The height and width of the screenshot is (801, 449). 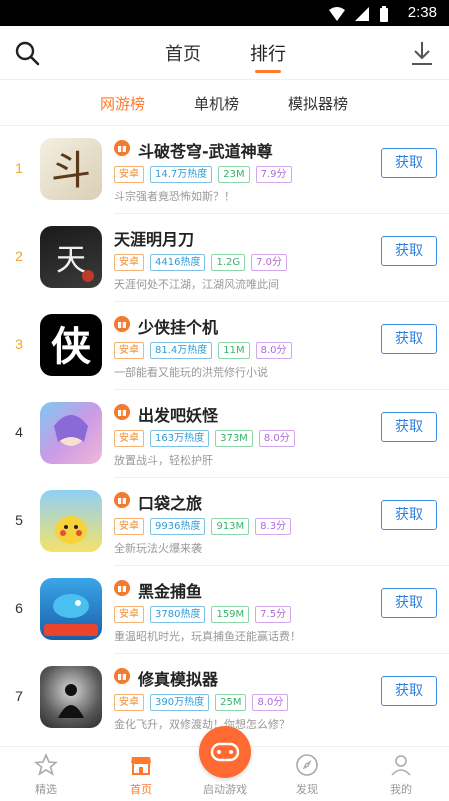 What do you see at coordinates (46, 789) in the screenshot?
I see `nav-label: 精选` at bounding box center [46, 789].